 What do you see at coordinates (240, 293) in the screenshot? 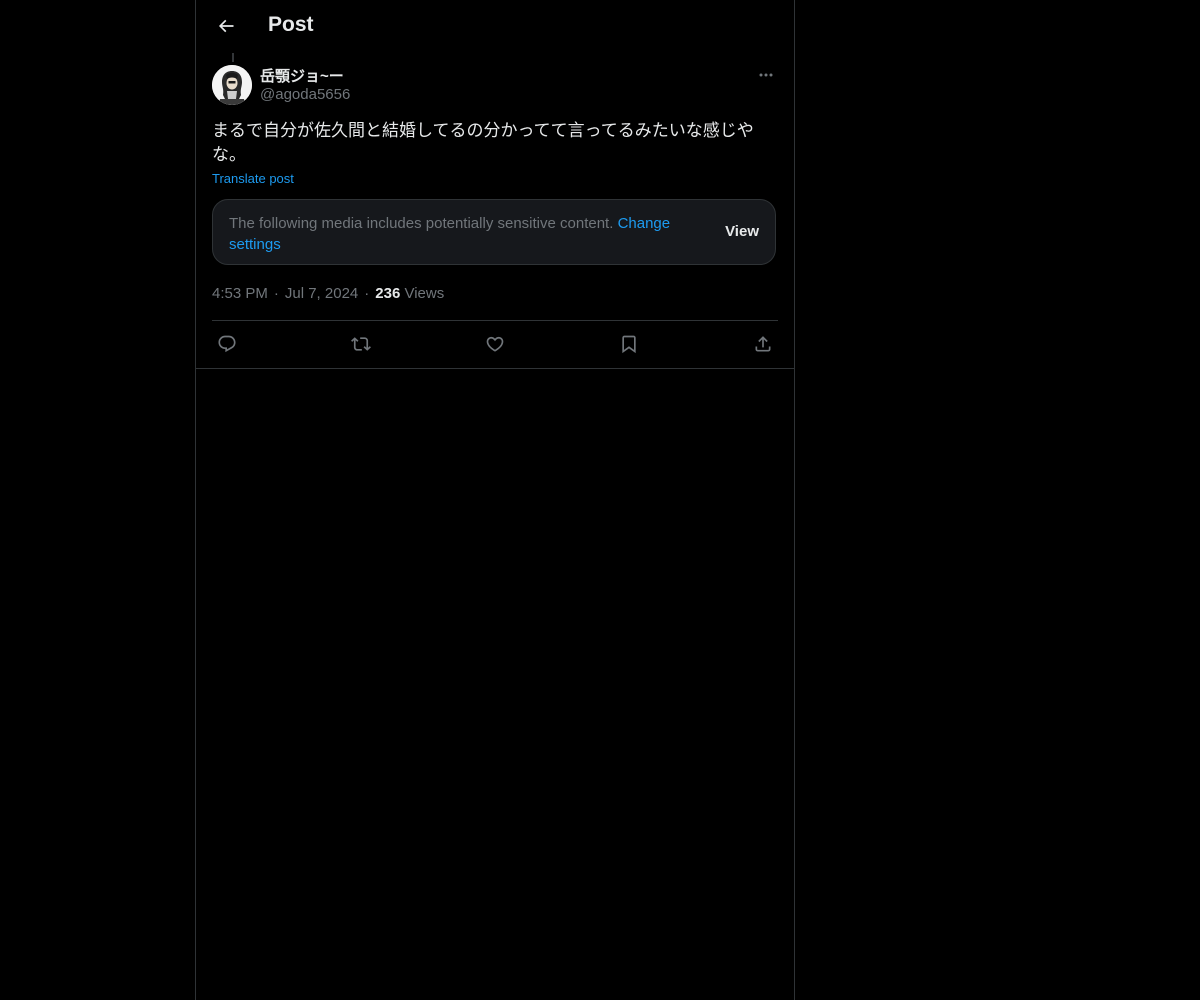
I see `post-time: 4:53 PM` at bounding box center [240, 293].